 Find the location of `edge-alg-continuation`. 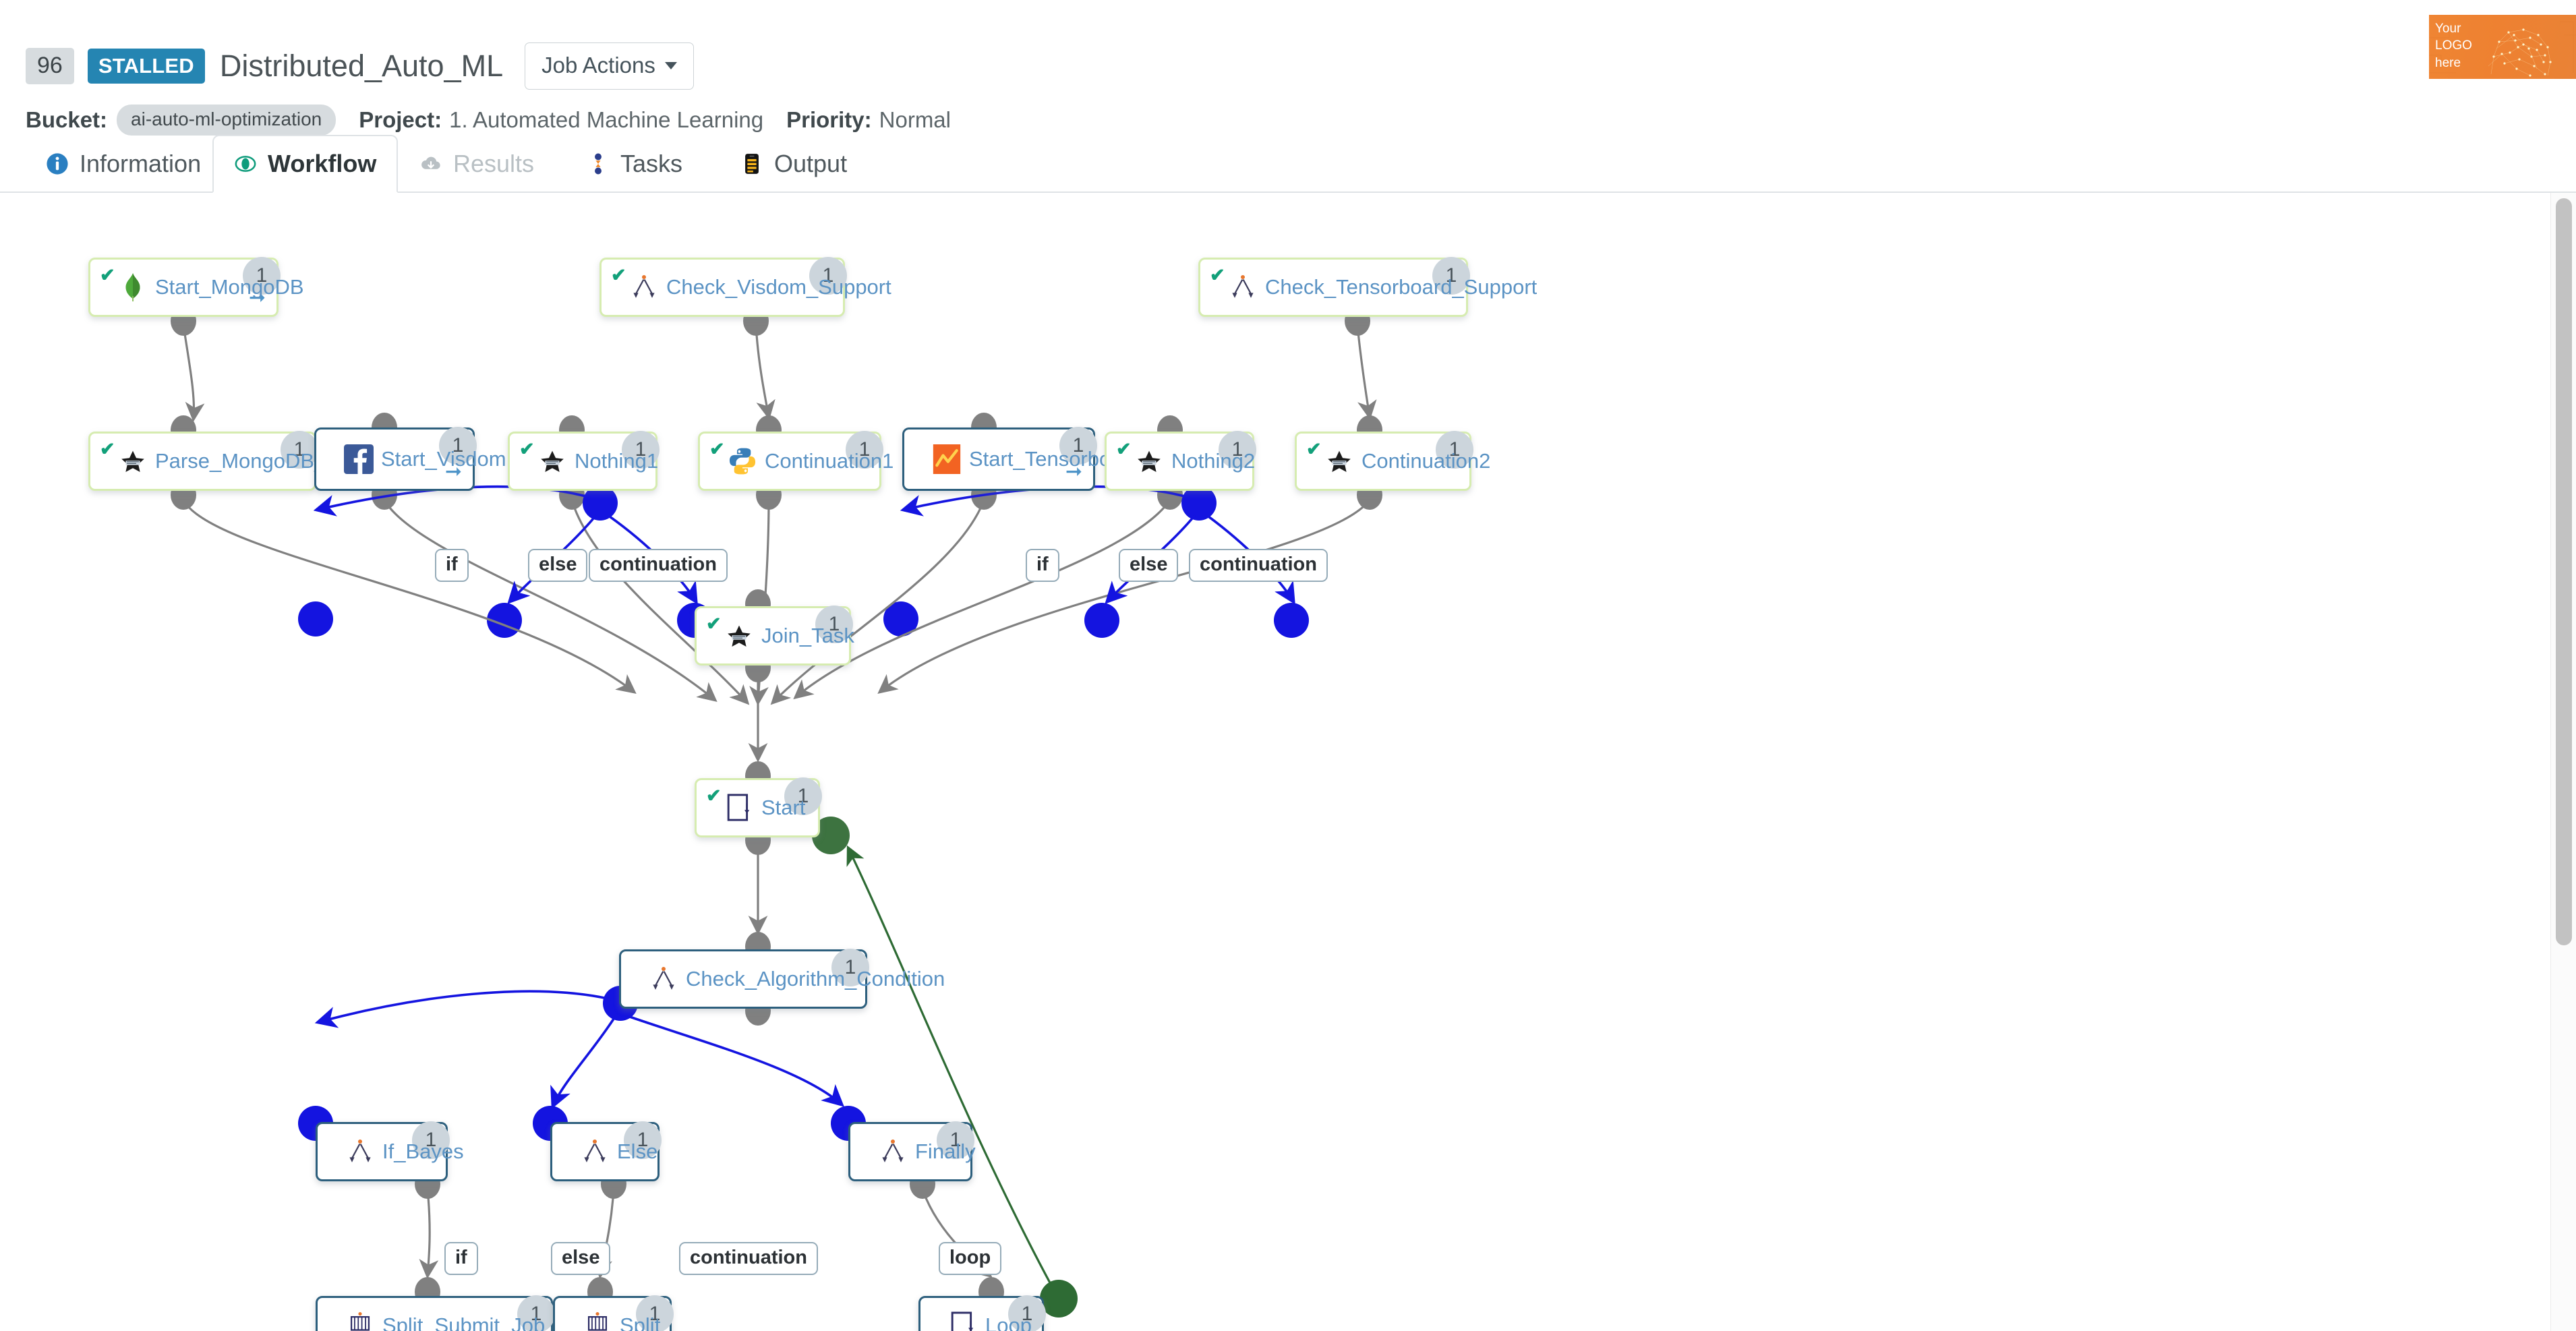

edge-alg-continuation is located at coordinates (737, 1061).